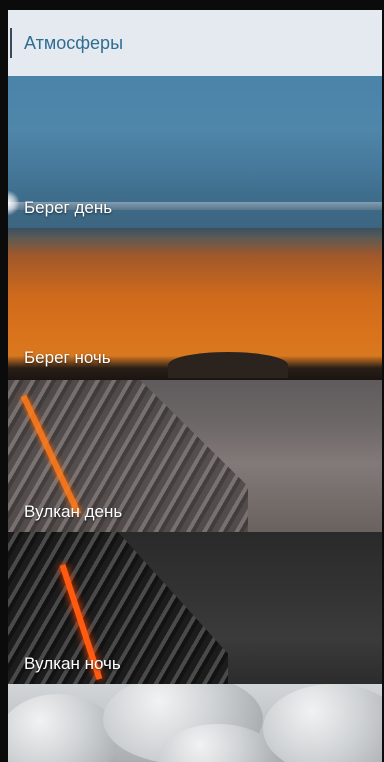 The image size is (384, 762). I want to click on sun-glow, so click(14, 203).